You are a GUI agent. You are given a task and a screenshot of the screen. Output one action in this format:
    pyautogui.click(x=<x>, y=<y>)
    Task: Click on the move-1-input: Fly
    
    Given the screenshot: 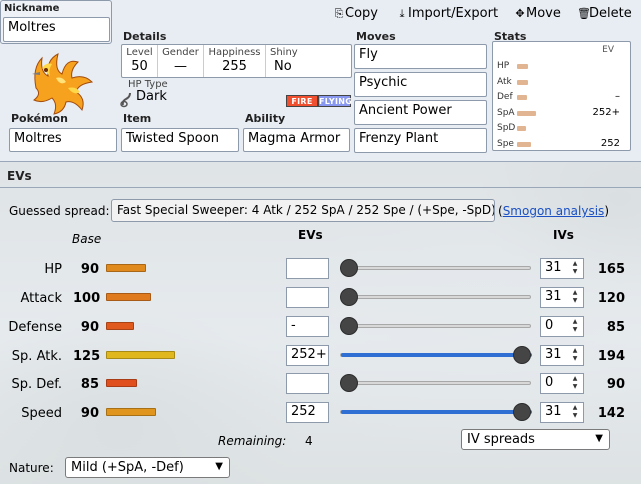 What is the action you would take?
    pyautogui.click(x=420, y=56)
    